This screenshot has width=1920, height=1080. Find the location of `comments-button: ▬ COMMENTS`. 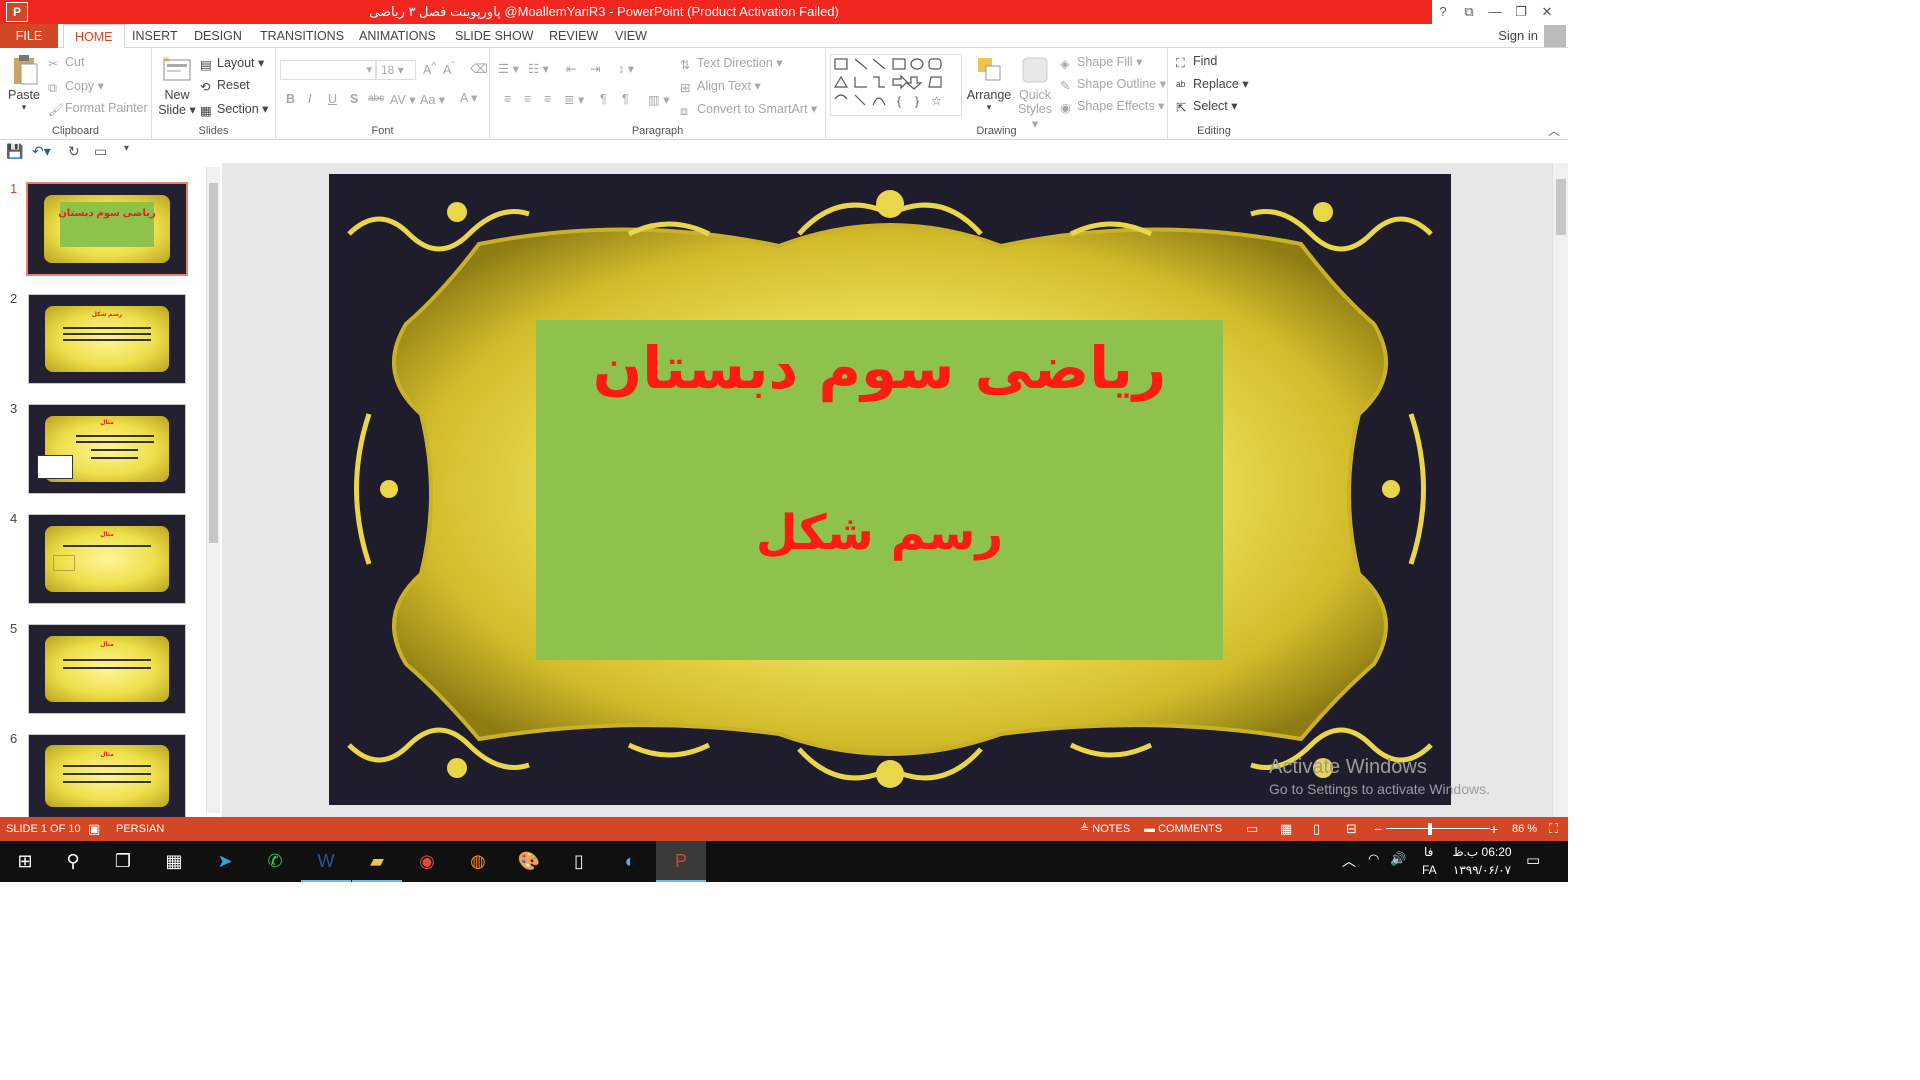

comments-button: ▬ COMMENTS is located at coordinates (1183, 829).